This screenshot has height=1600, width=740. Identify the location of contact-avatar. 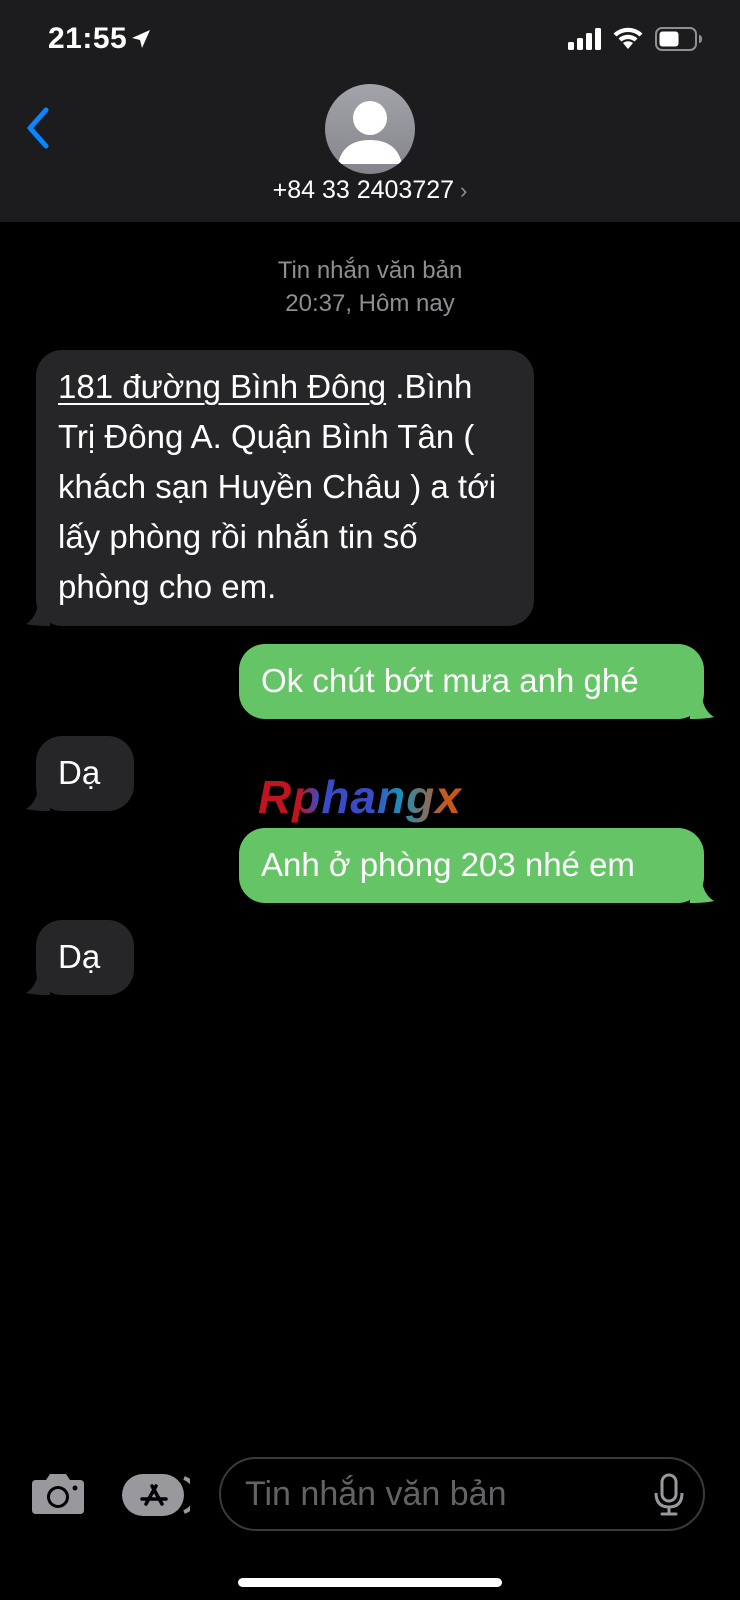
(370, 129).